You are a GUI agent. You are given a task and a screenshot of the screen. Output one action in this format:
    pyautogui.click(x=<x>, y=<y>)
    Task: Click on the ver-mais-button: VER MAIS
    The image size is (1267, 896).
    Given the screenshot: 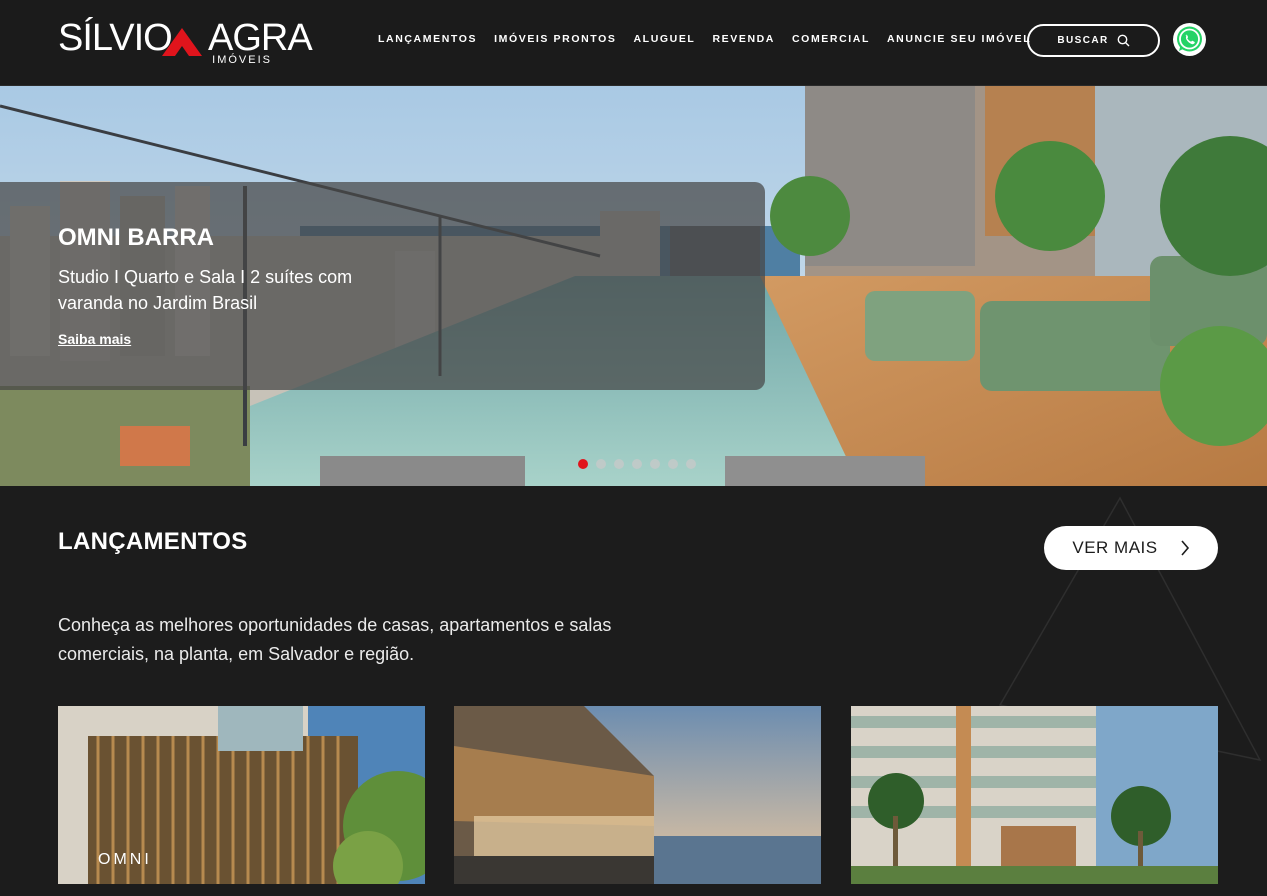 What is the action you would take?
    pyautogui.click(x=1131, y=548)
    